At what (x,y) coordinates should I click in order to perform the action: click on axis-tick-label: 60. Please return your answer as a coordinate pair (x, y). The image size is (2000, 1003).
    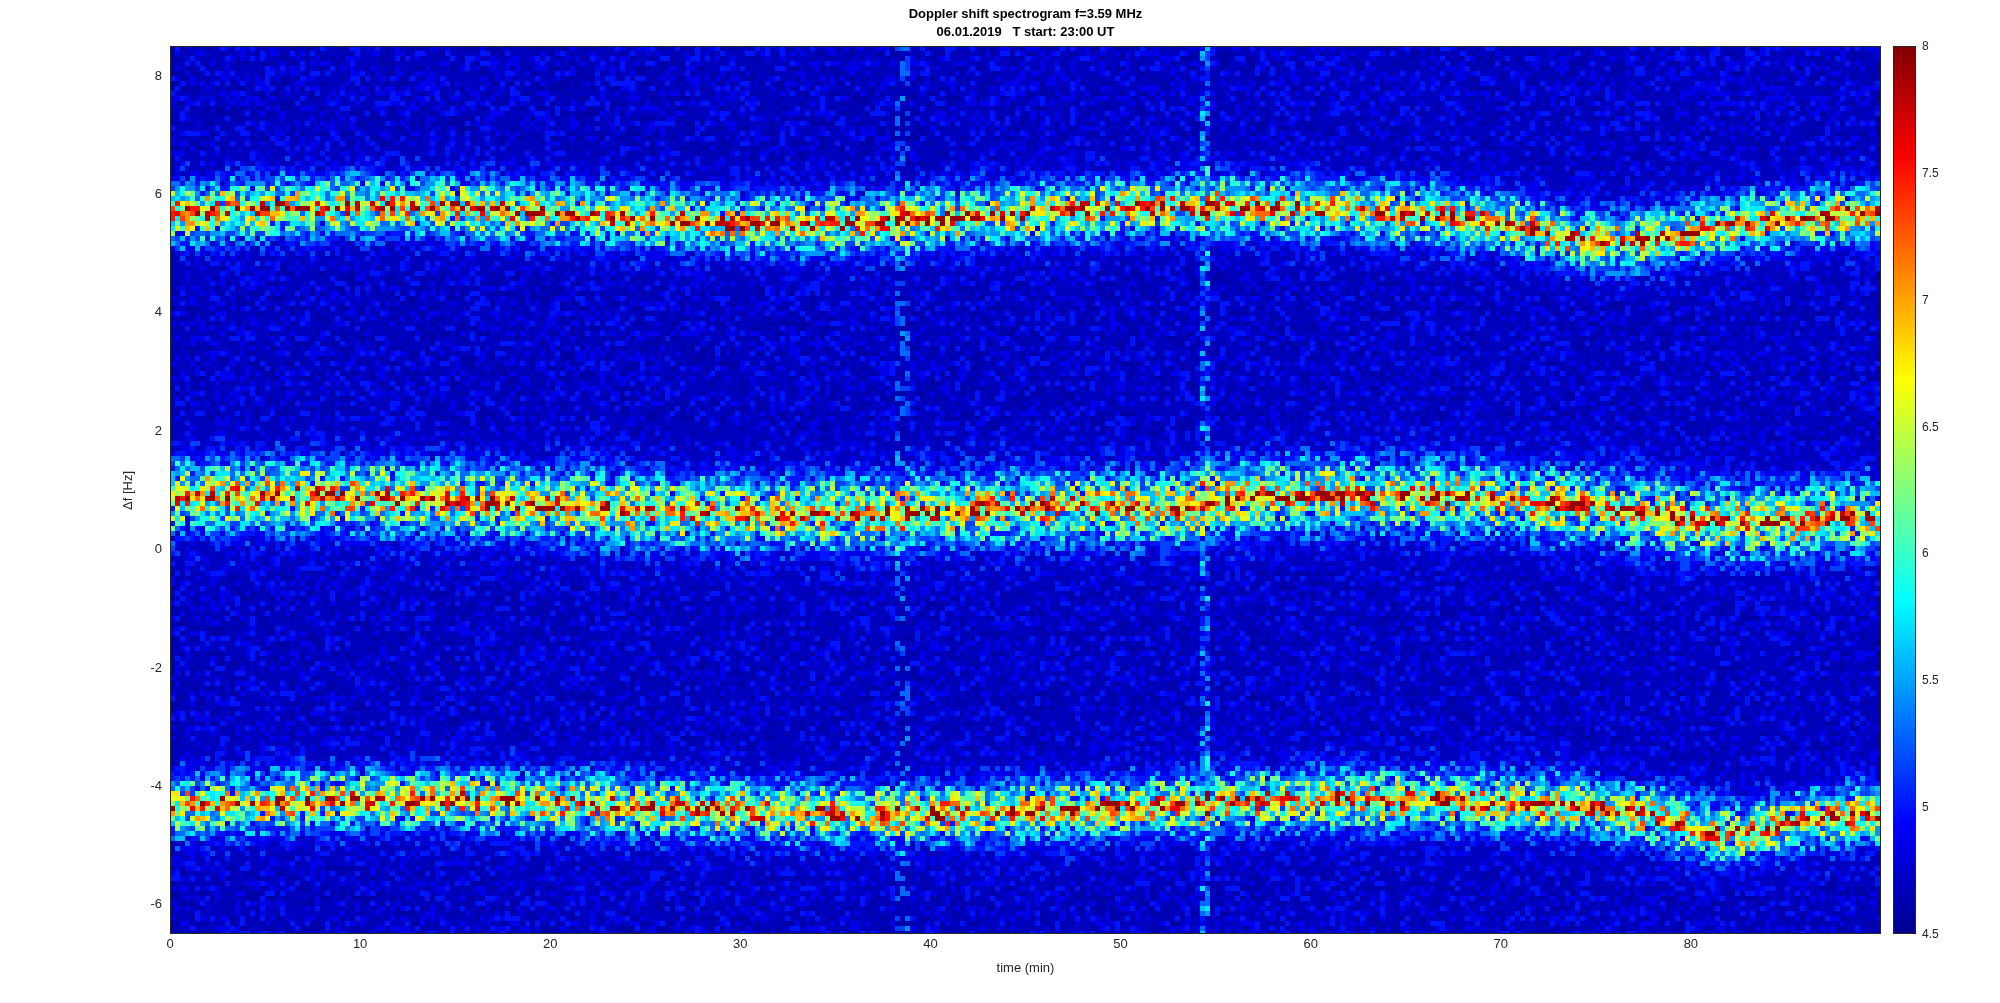
    Looking at the image, I should click on (1310, 944).